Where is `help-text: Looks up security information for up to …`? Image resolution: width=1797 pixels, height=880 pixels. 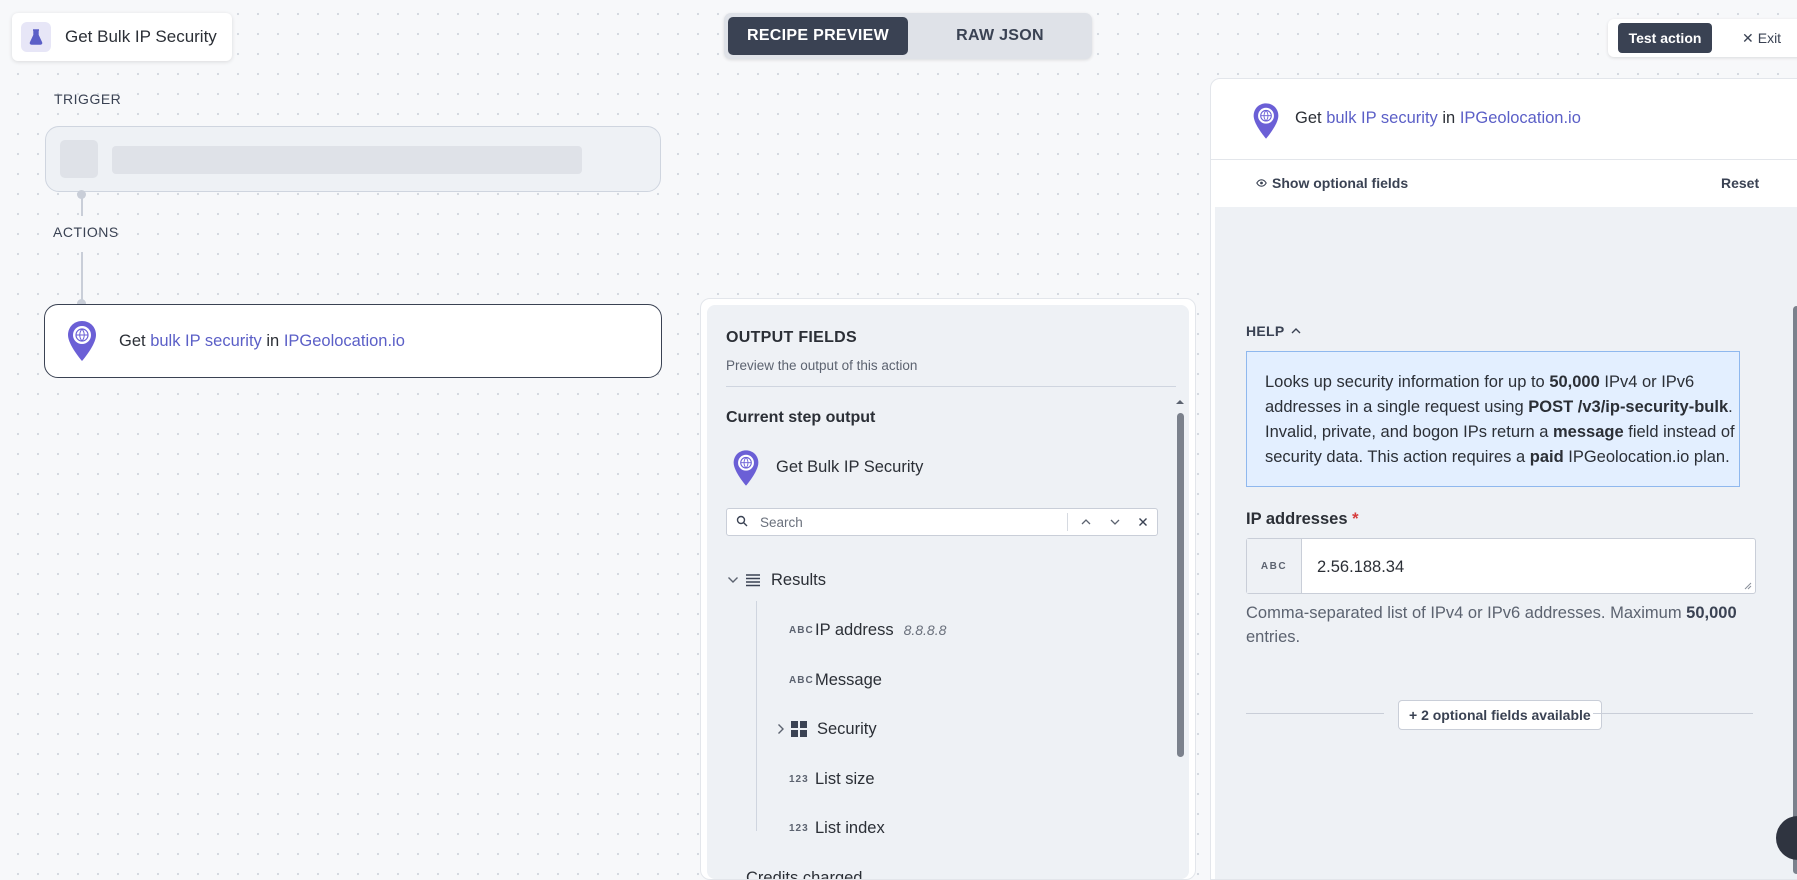 help-text: Looks up security information for up to … is located at coordinates (1500, 420).